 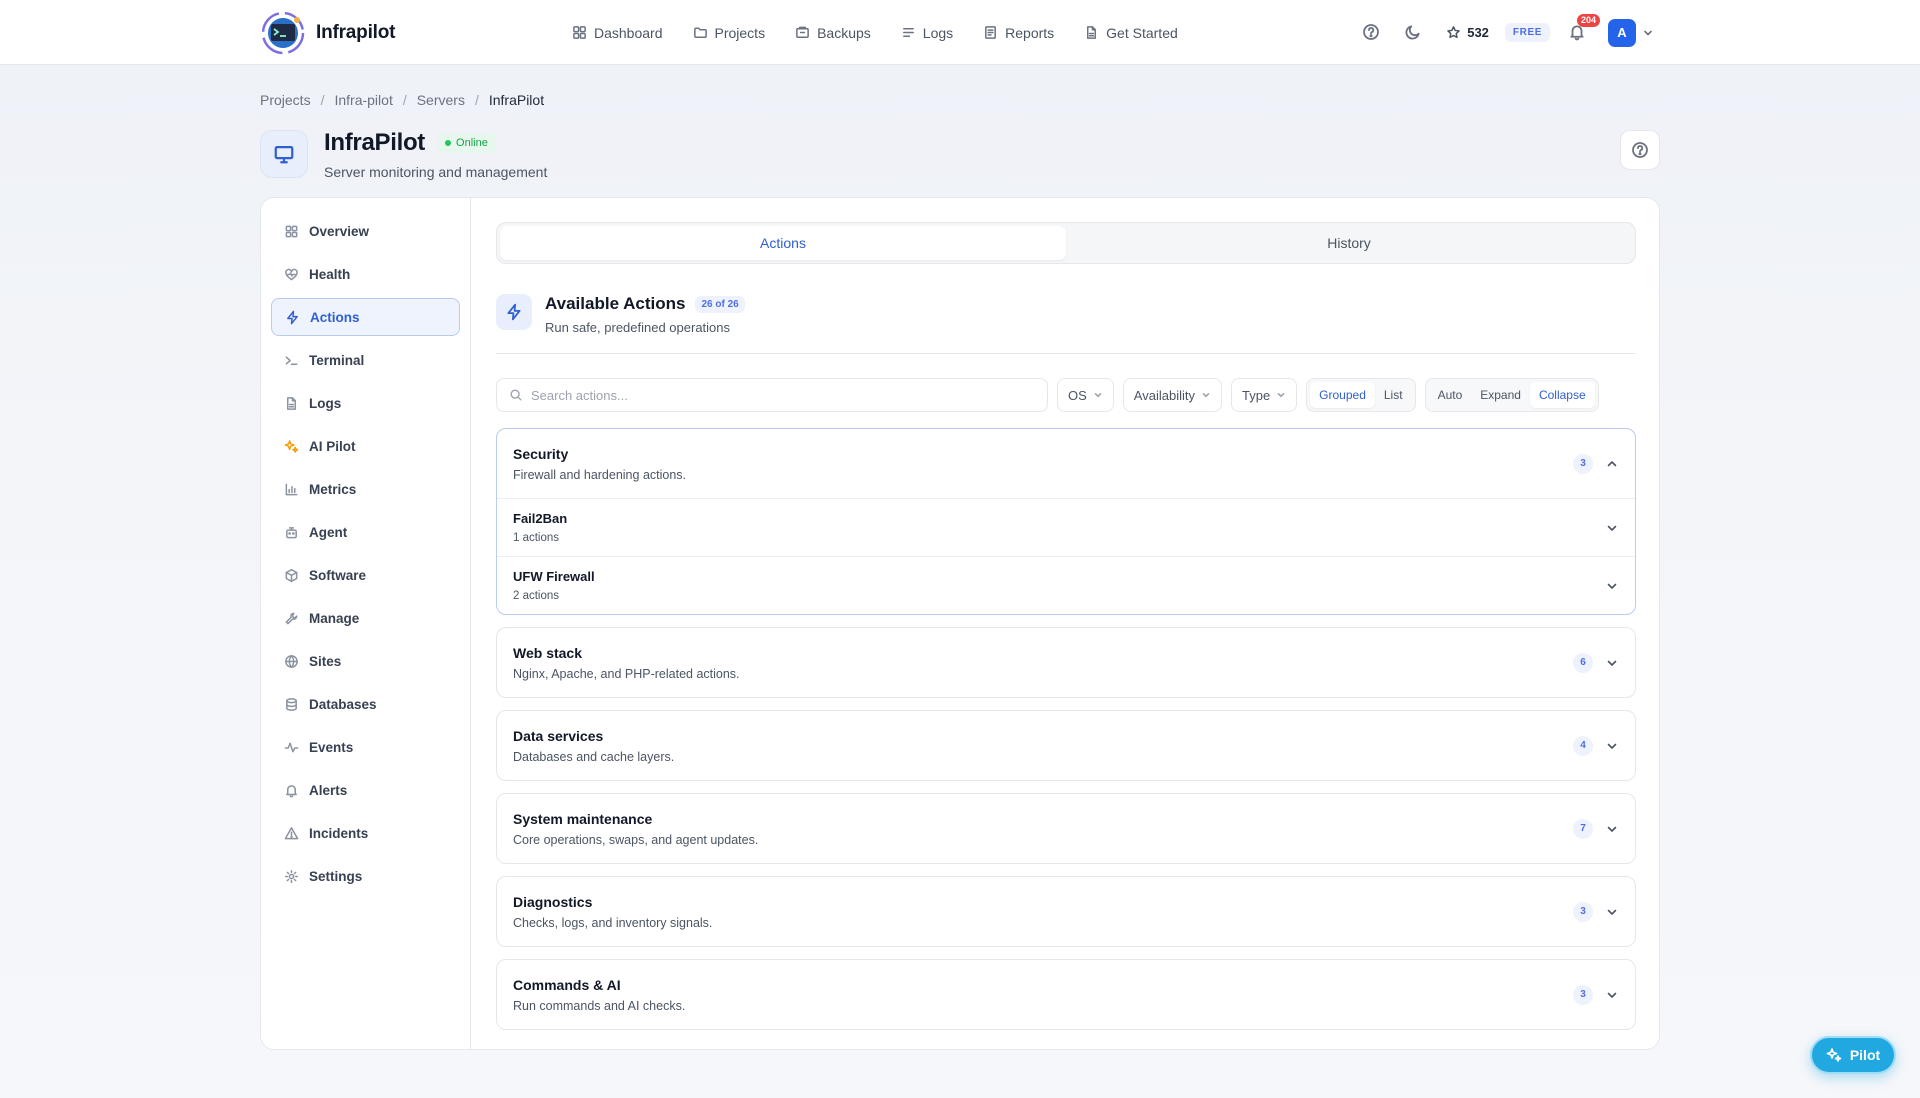 I want to click on nav-reports: Reports, so click(x=1018, y=33).